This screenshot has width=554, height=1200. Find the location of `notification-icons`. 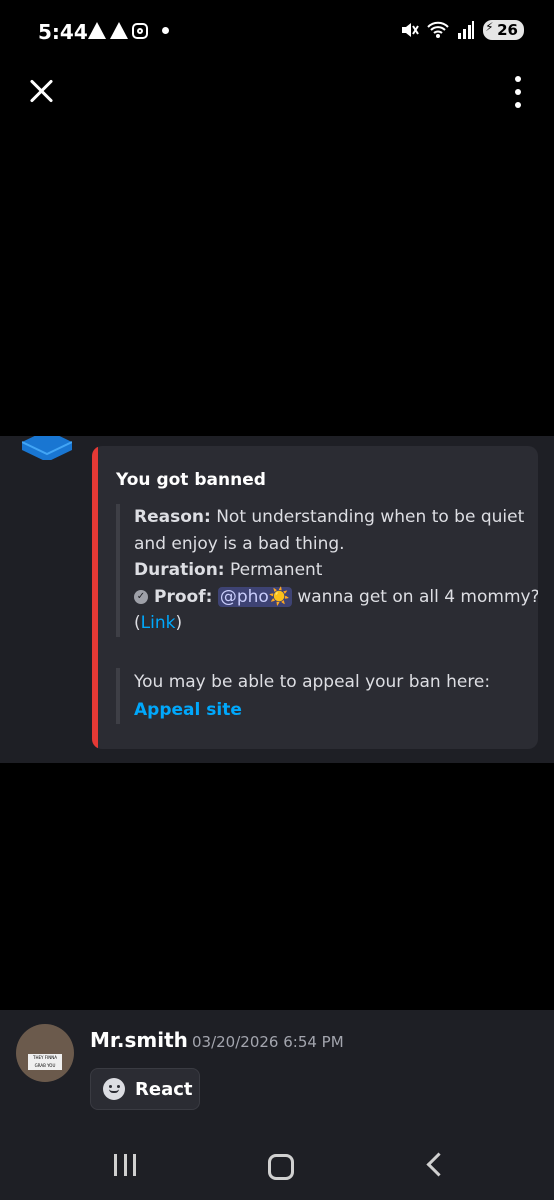

notification-icons is located at coordinates (128, 30).